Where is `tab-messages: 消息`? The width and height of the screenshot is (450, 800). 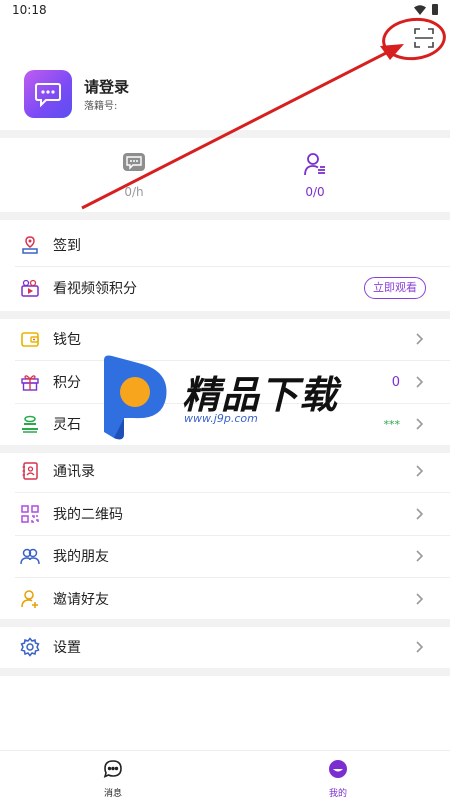
tab-messages: 消息 is located at coordinates (113, 779).